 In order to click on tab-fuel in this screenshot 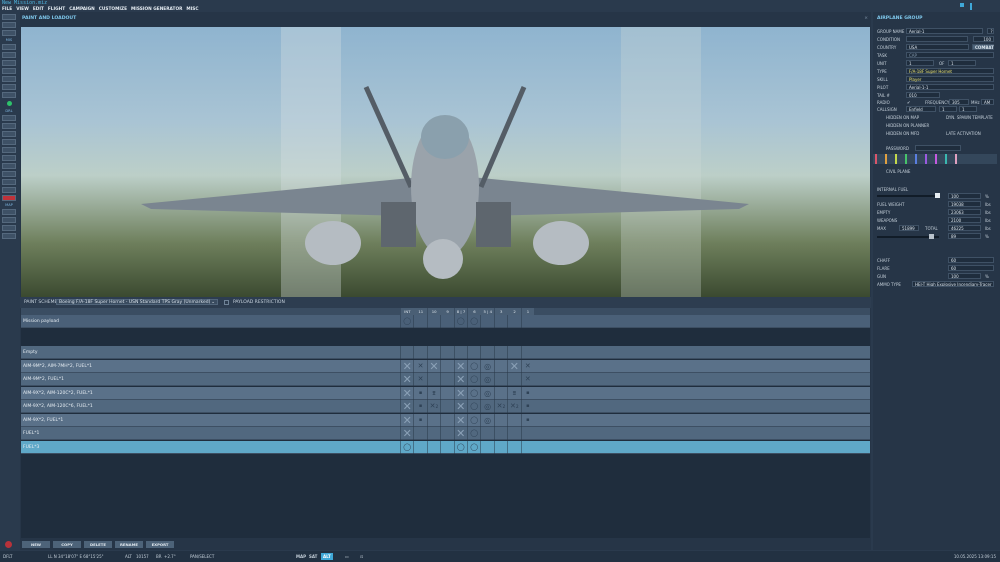, I will do `click(946, 159)`.